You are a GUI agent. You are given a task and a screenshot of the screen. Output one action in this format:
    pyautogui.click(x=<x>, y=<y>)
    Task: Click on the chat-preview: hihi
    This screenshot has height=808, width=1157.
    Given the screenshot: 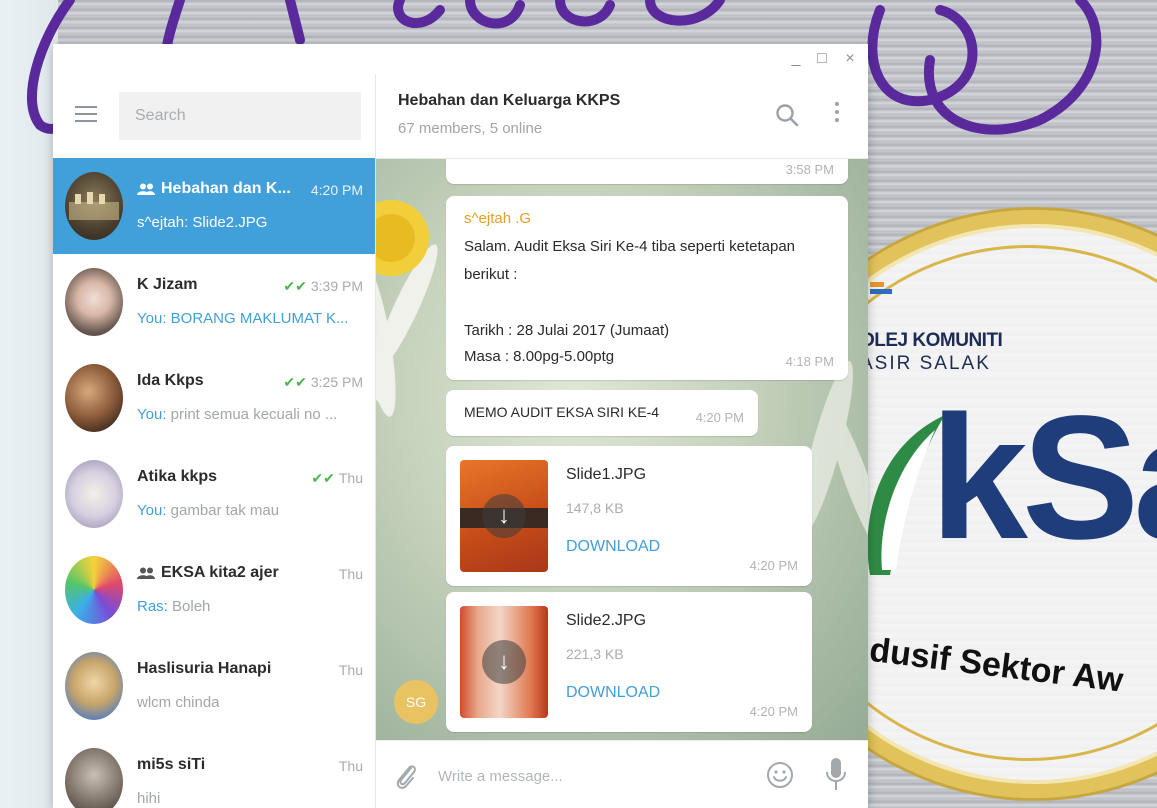 What is the action you would take?
    pyautogui.click(x=149, y=798)
    